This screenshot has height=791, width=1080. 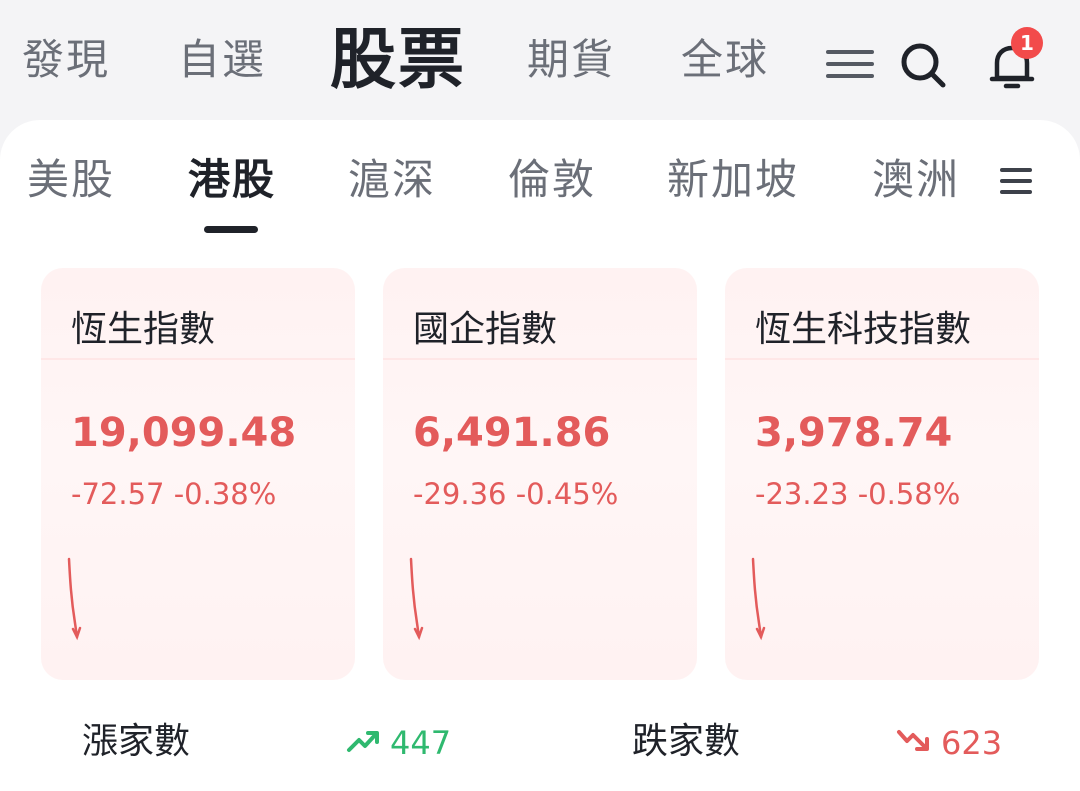 I want to click on index-price: 3,978.74, so click(x=854, y=433).